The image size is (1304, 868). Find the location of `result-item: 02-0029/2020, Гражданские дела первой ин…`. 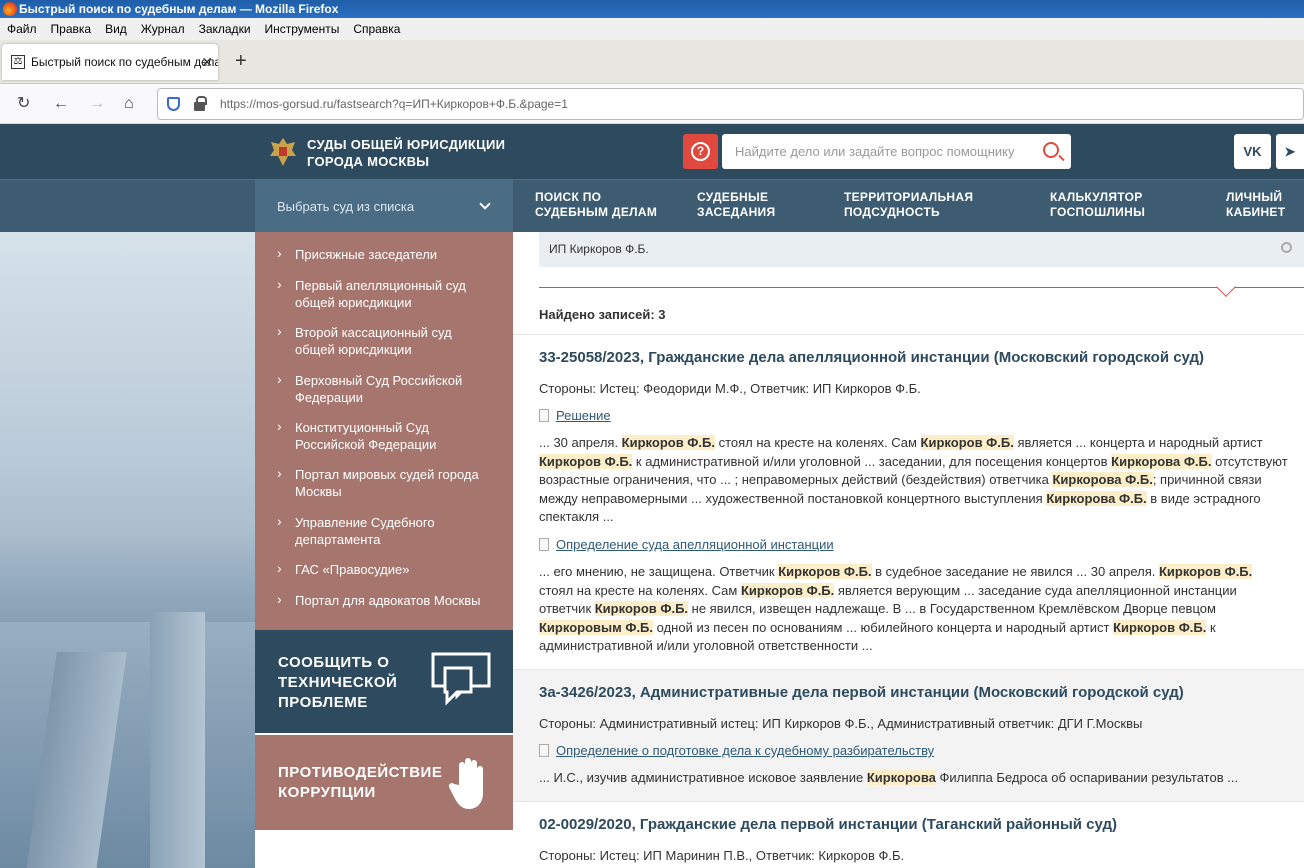

result-item: 02-0029/2020, Гражданские дела первой ин… is located at coordinates (908, 835).